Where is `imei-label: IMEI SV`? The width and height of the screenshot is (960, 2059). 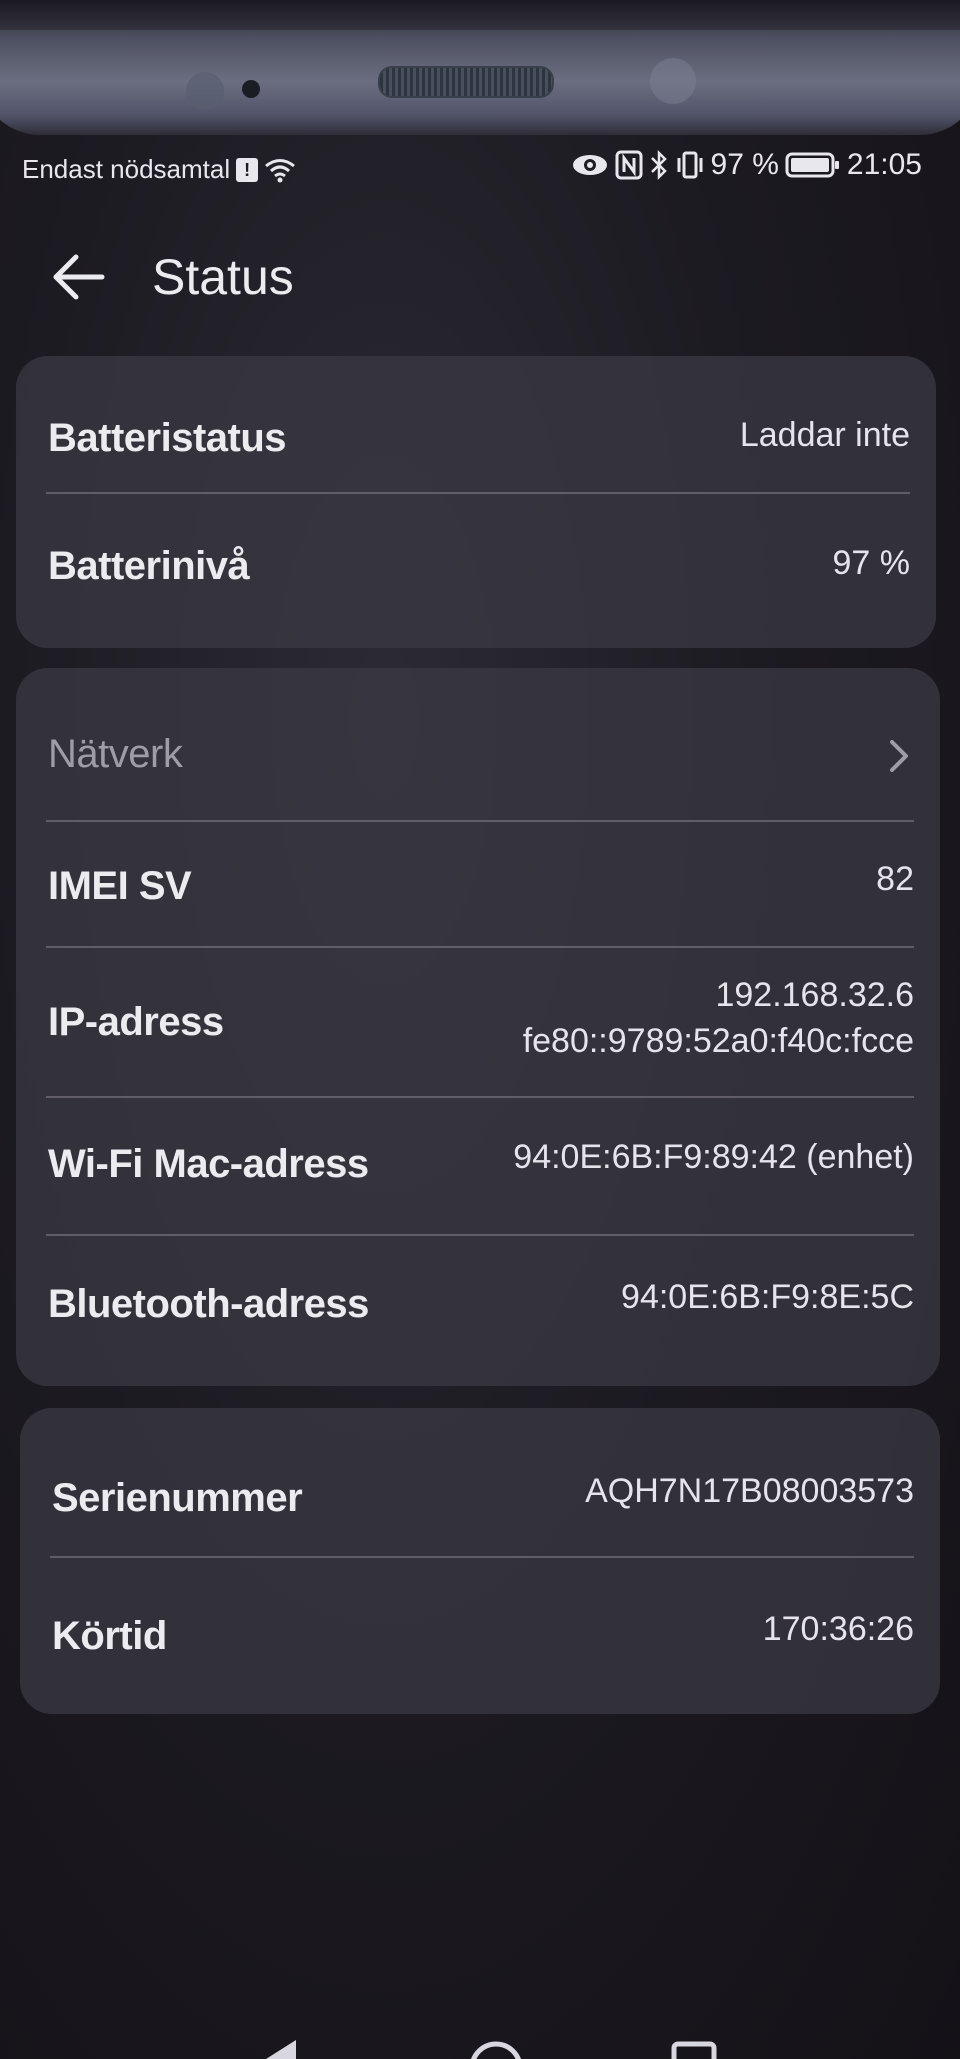 imei-label: IMEI SV is located at coordinates (120, 886).